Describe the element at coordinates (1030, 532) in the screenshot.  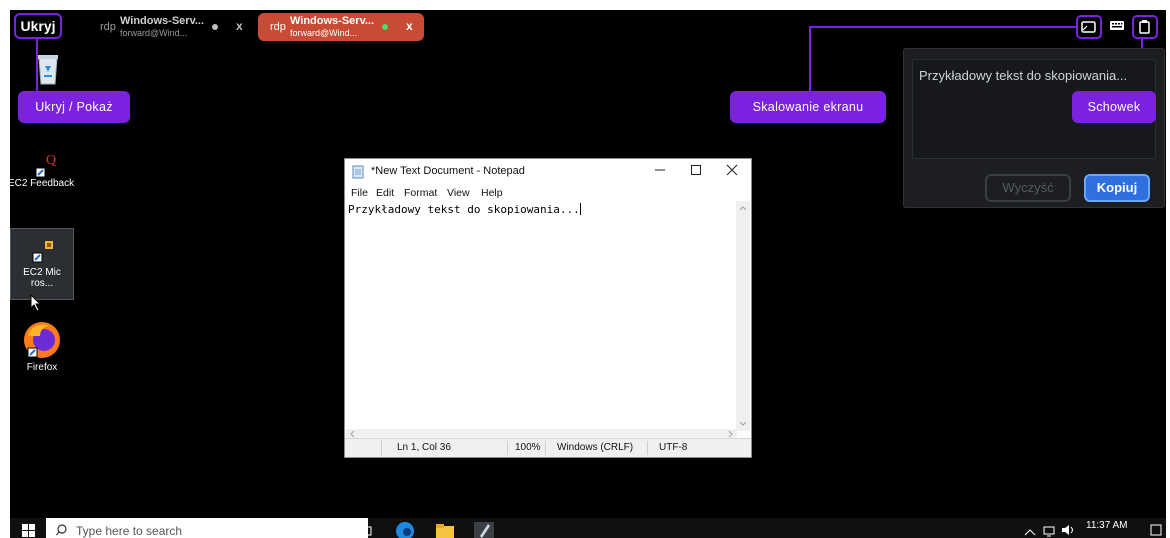
I see `chevron-up-icon` at that location.